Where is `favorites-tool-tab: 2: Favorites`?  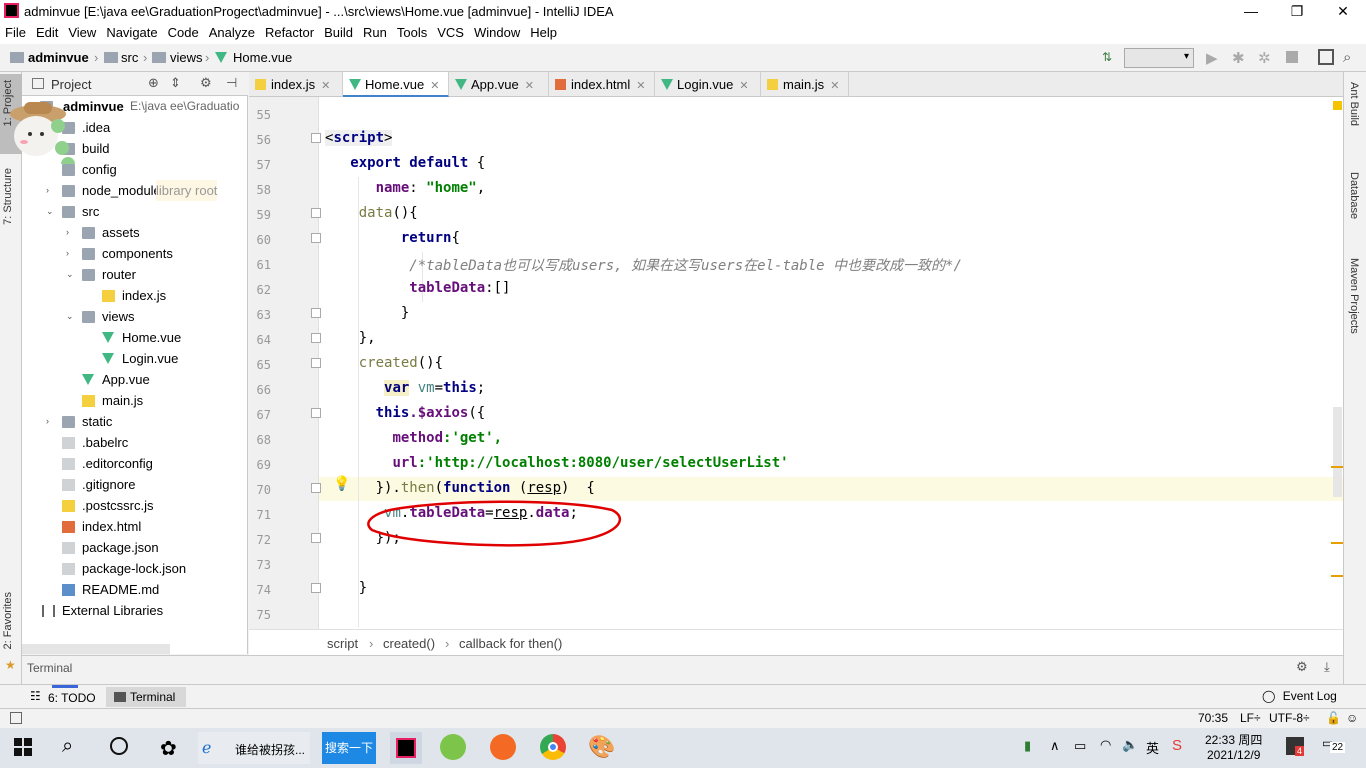
favorites-tool-tab: 2: Favorites is located at coordinates (8, 620).